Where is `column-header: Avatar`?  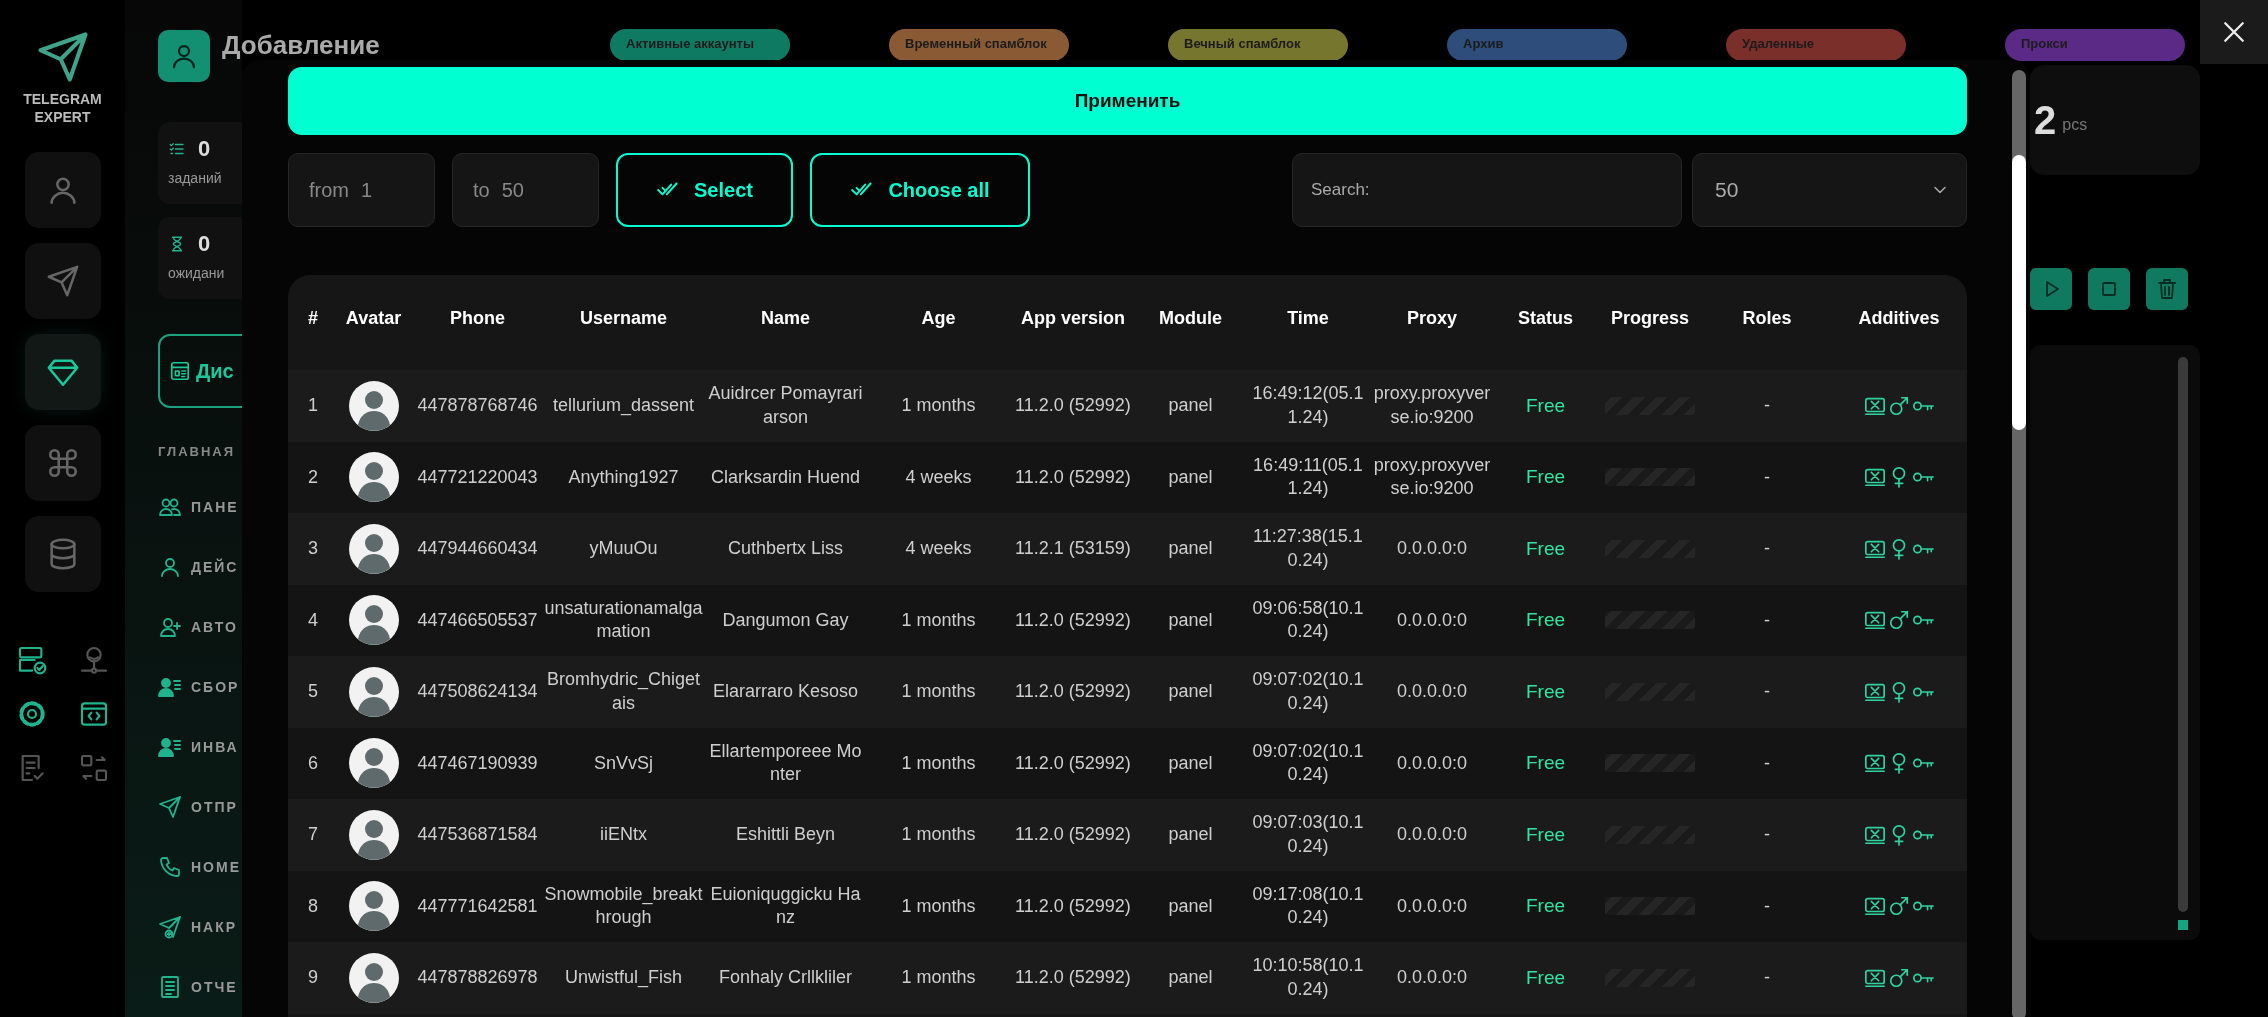
column-header: Avatar is located at coordinates (373, 318).